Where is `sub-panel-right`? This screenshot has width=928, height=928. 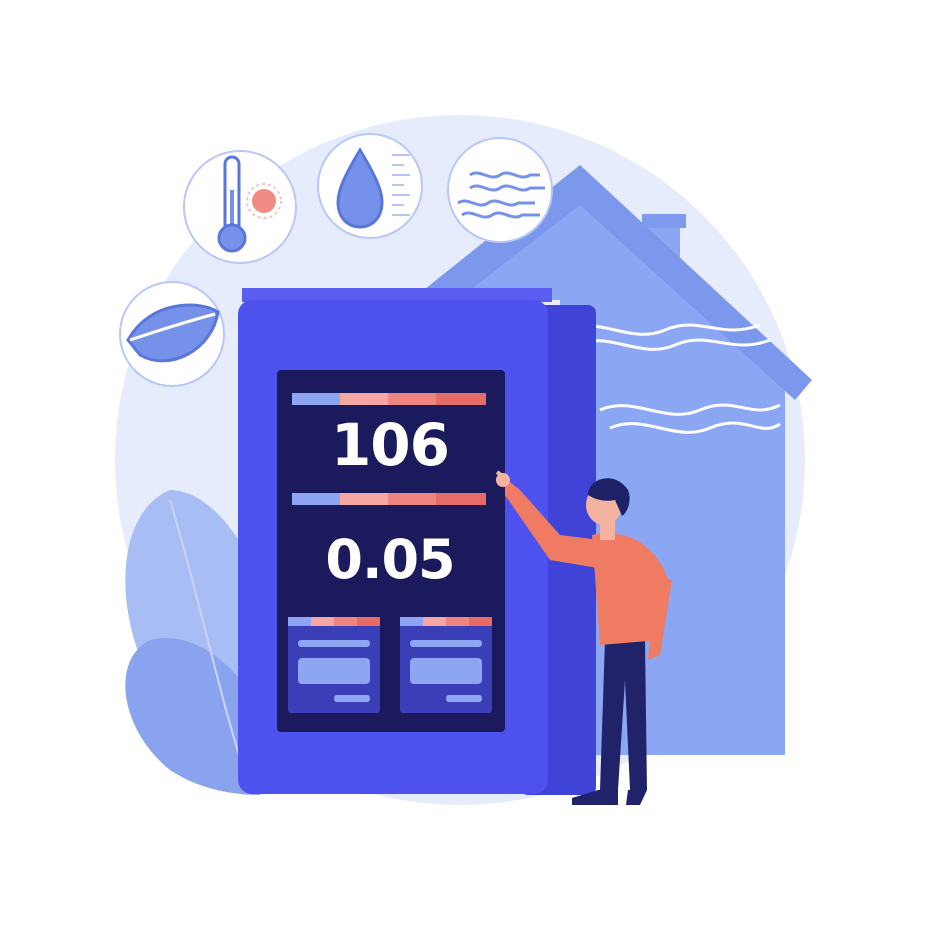
sub-panel-right is located at coordinates (446, 665).